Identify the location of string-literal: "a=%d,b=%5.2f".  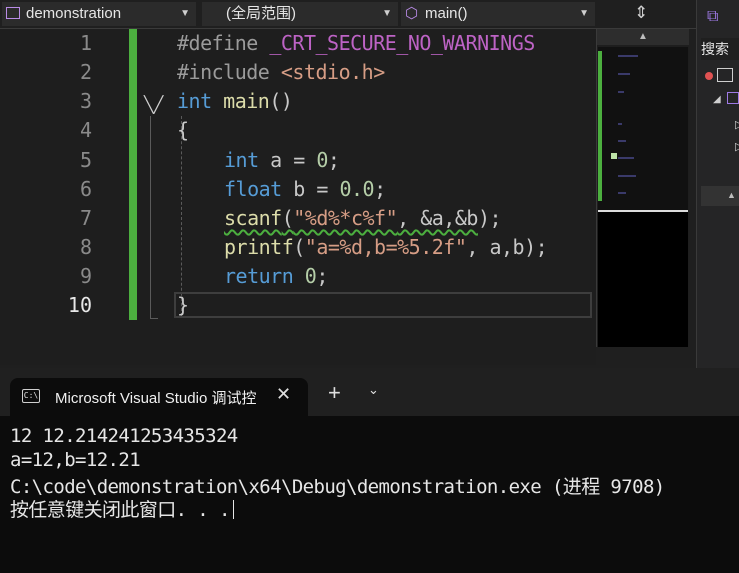
(385, 247).